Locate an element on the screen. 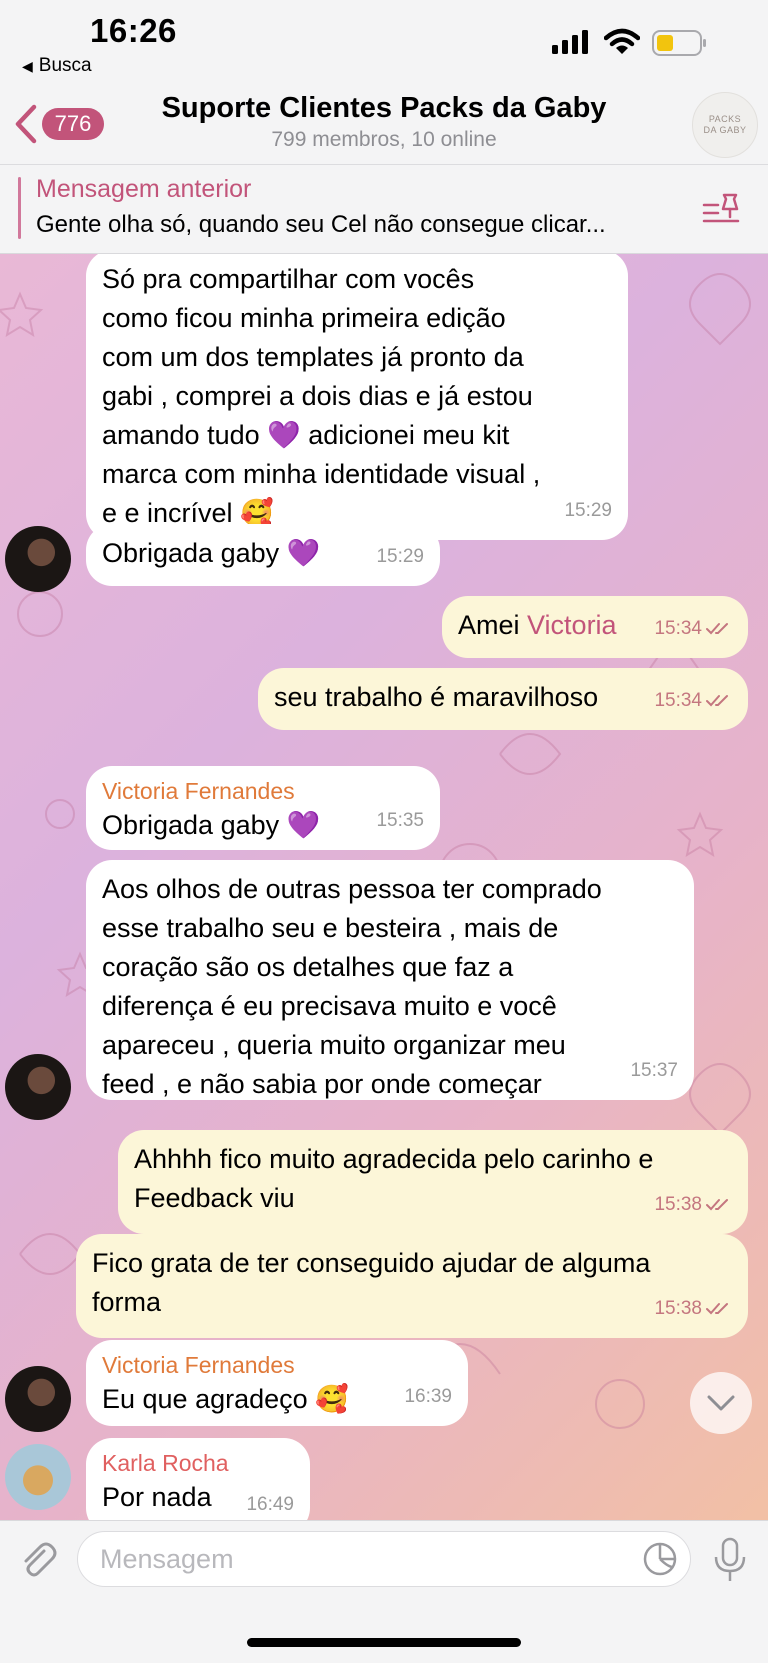 This screenshot has width=768, height=1663. home-indicator is located at coordinates (384, 1642).